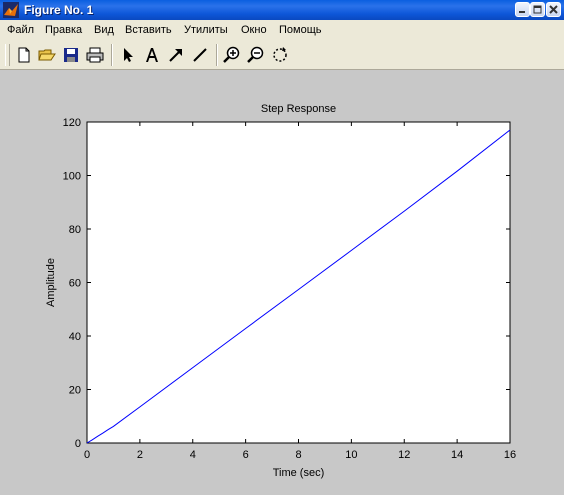 The height and width of the screenshot is (495, 564). What do you see at coordinates (72, 123) in the screenshot?
I see `y-tick-label: 120` at bounding box center [72, 123].